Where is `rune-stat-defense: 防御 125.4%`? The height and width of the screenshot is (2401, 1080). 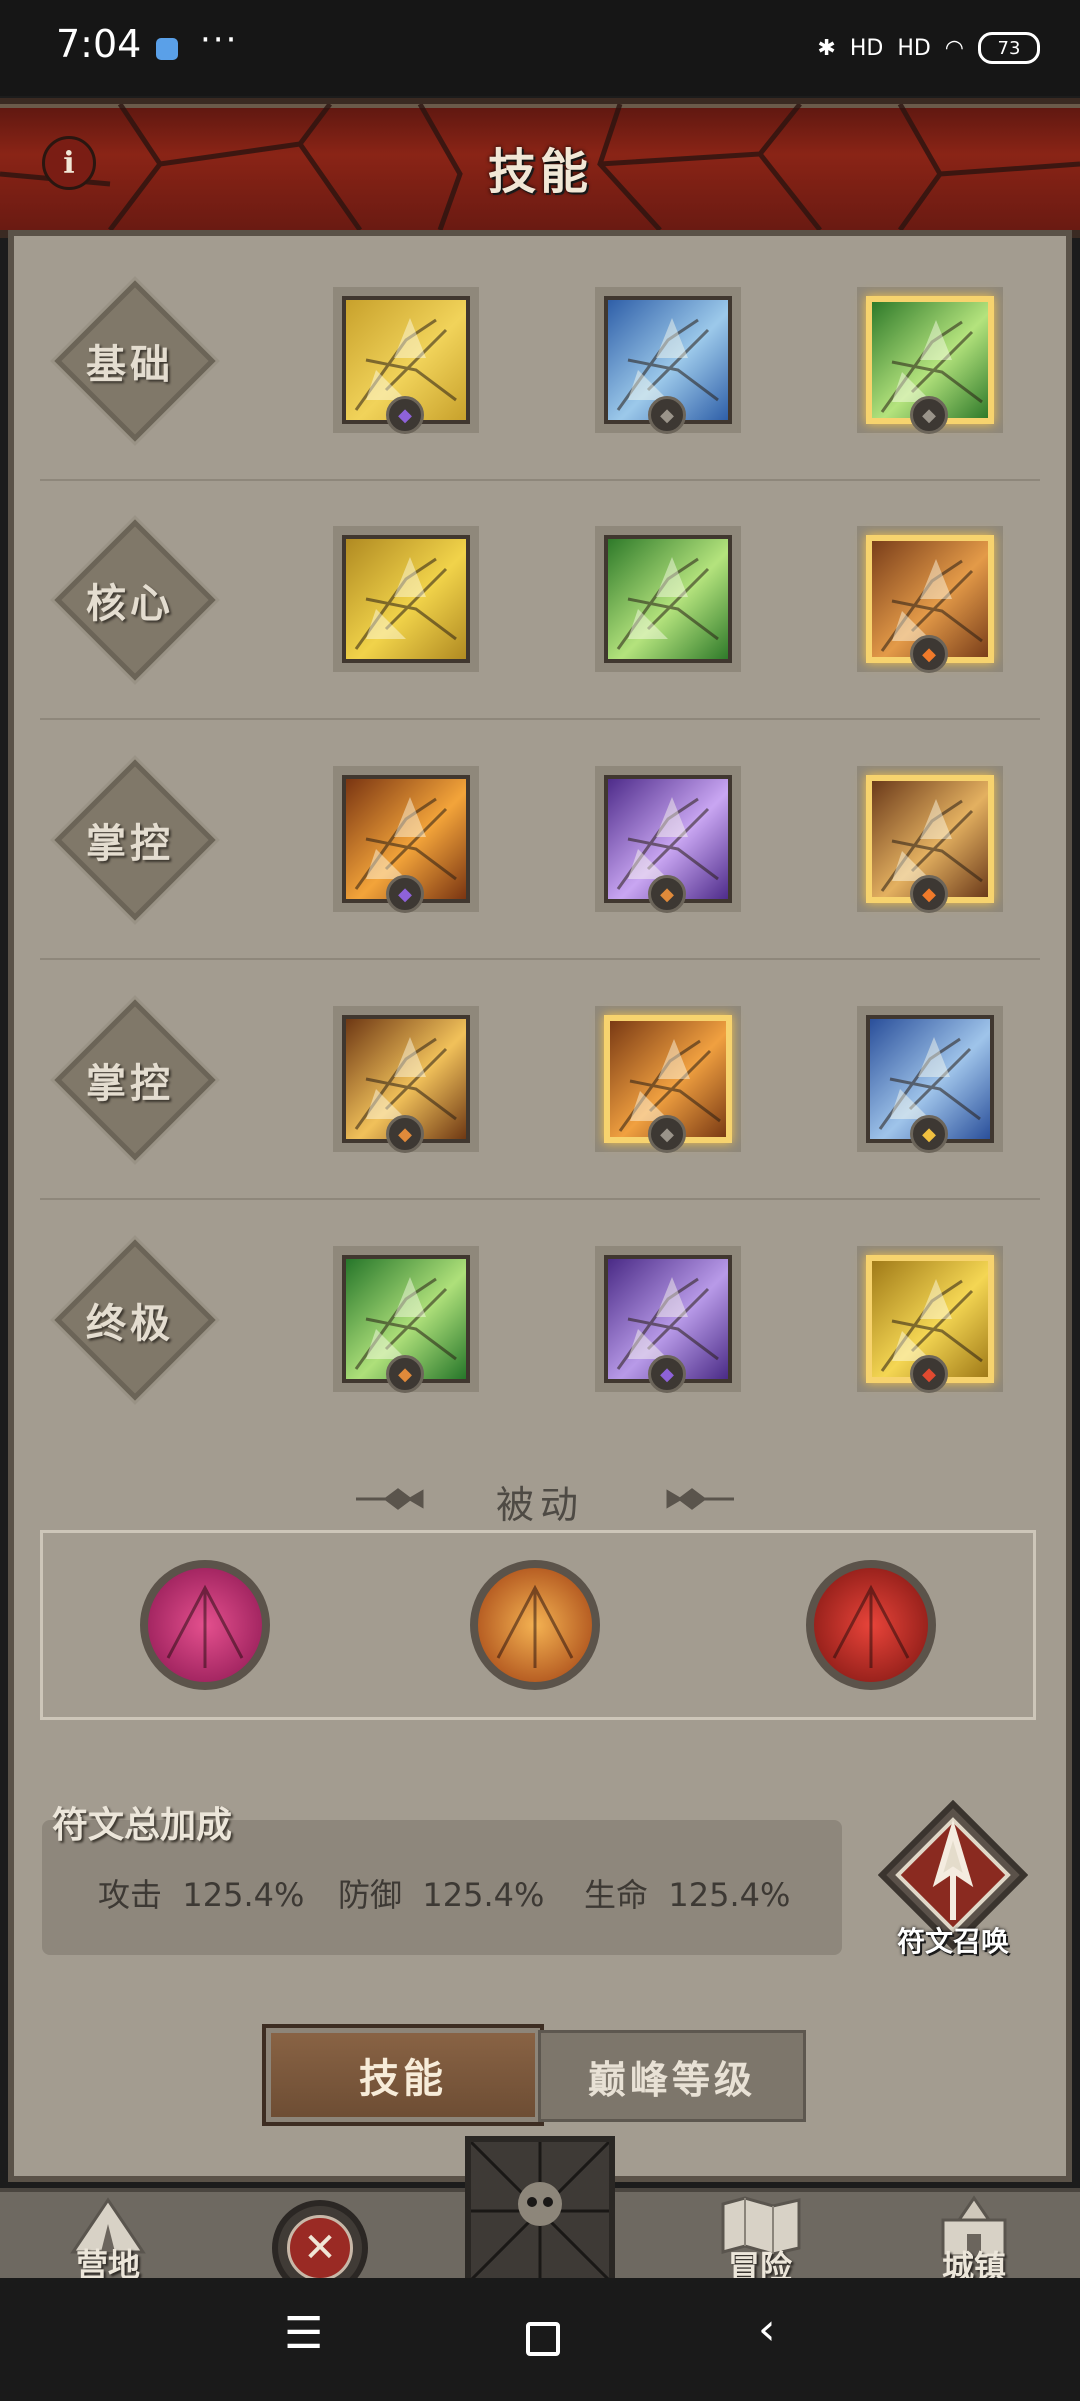 rune-stat-defense: 防御 125.4% is located at coordinates (441, 1893).